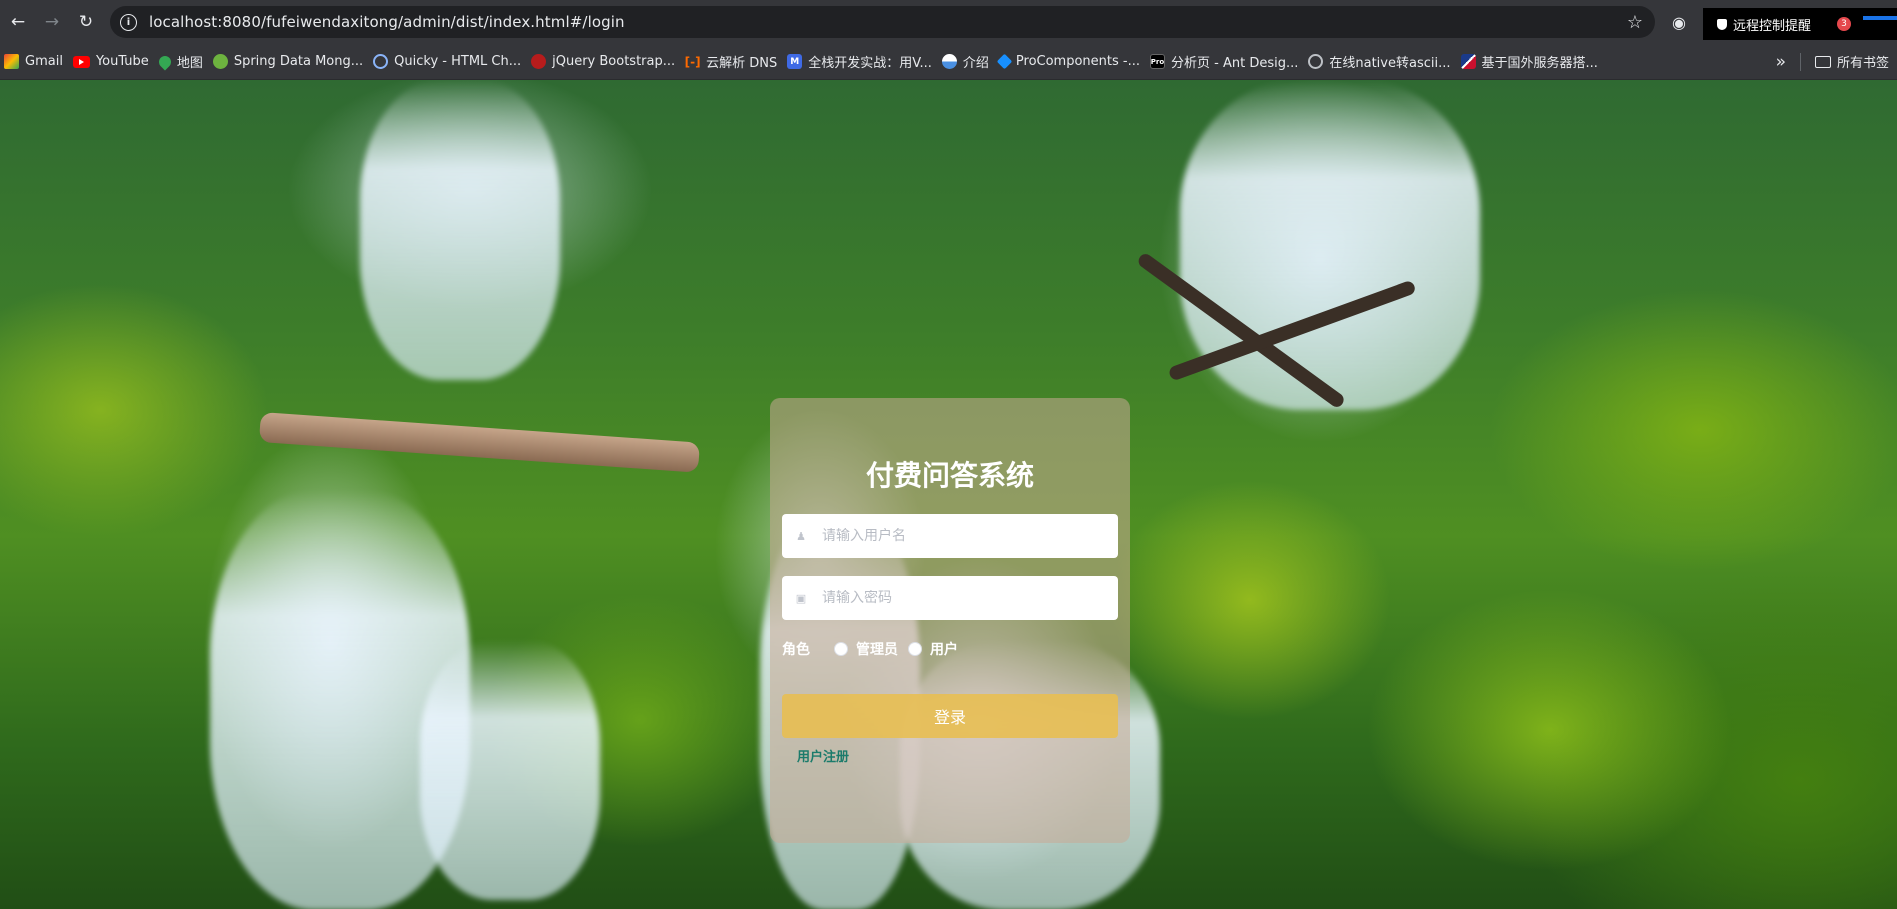  What do you see at coordinates (122, 61) in the screenshot?
I see `bookmark-label: YouTube` at bounding box center [122, 61].